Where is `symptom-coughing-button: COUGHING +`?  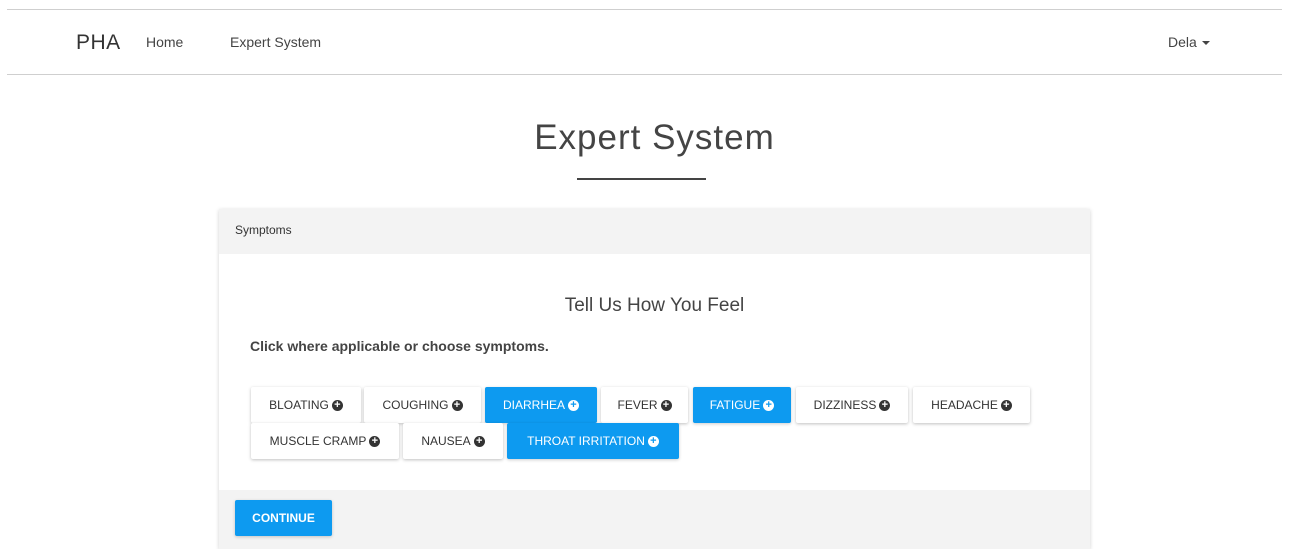
symptom-coughing-button: COUGHING + is located at coordinates (422, 405).